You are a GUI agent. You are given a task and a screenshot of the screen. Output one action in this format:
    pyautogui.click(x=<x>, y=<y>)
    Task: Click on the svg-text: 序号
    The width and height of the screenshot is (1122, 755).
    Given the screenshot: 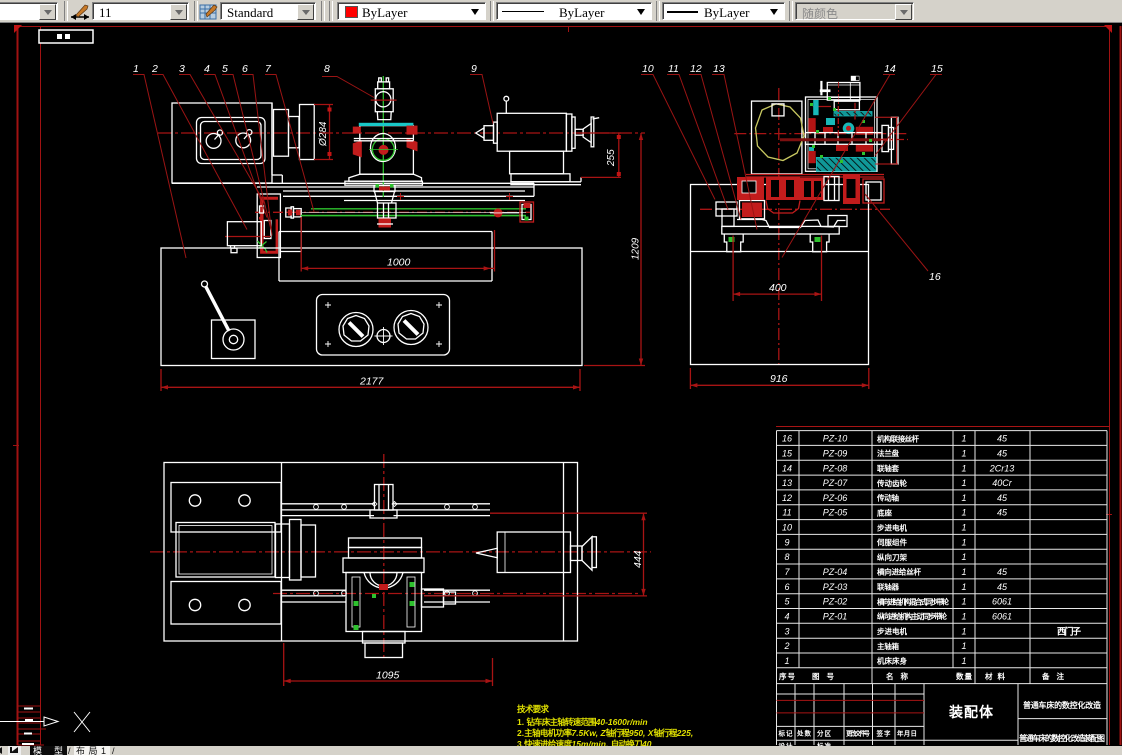 What is the action you would take?
    pyautogui.click(x=787, y=676)
    